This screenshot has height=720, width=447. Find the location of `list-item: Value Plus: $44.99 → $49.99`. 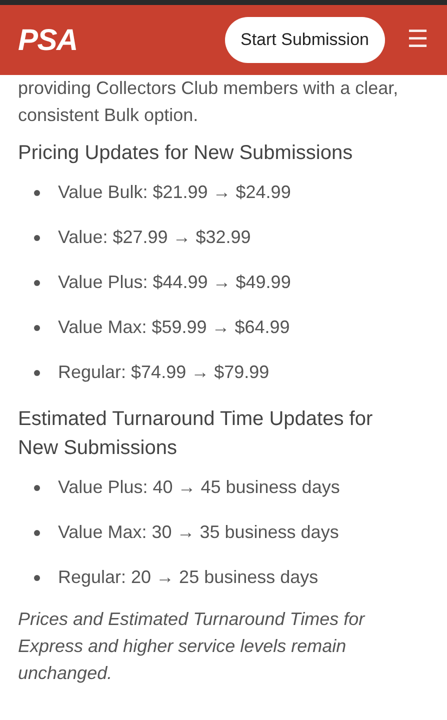

list-item: Value Plus: $44.99 → $49.99 is located at coordinates (174, 282).